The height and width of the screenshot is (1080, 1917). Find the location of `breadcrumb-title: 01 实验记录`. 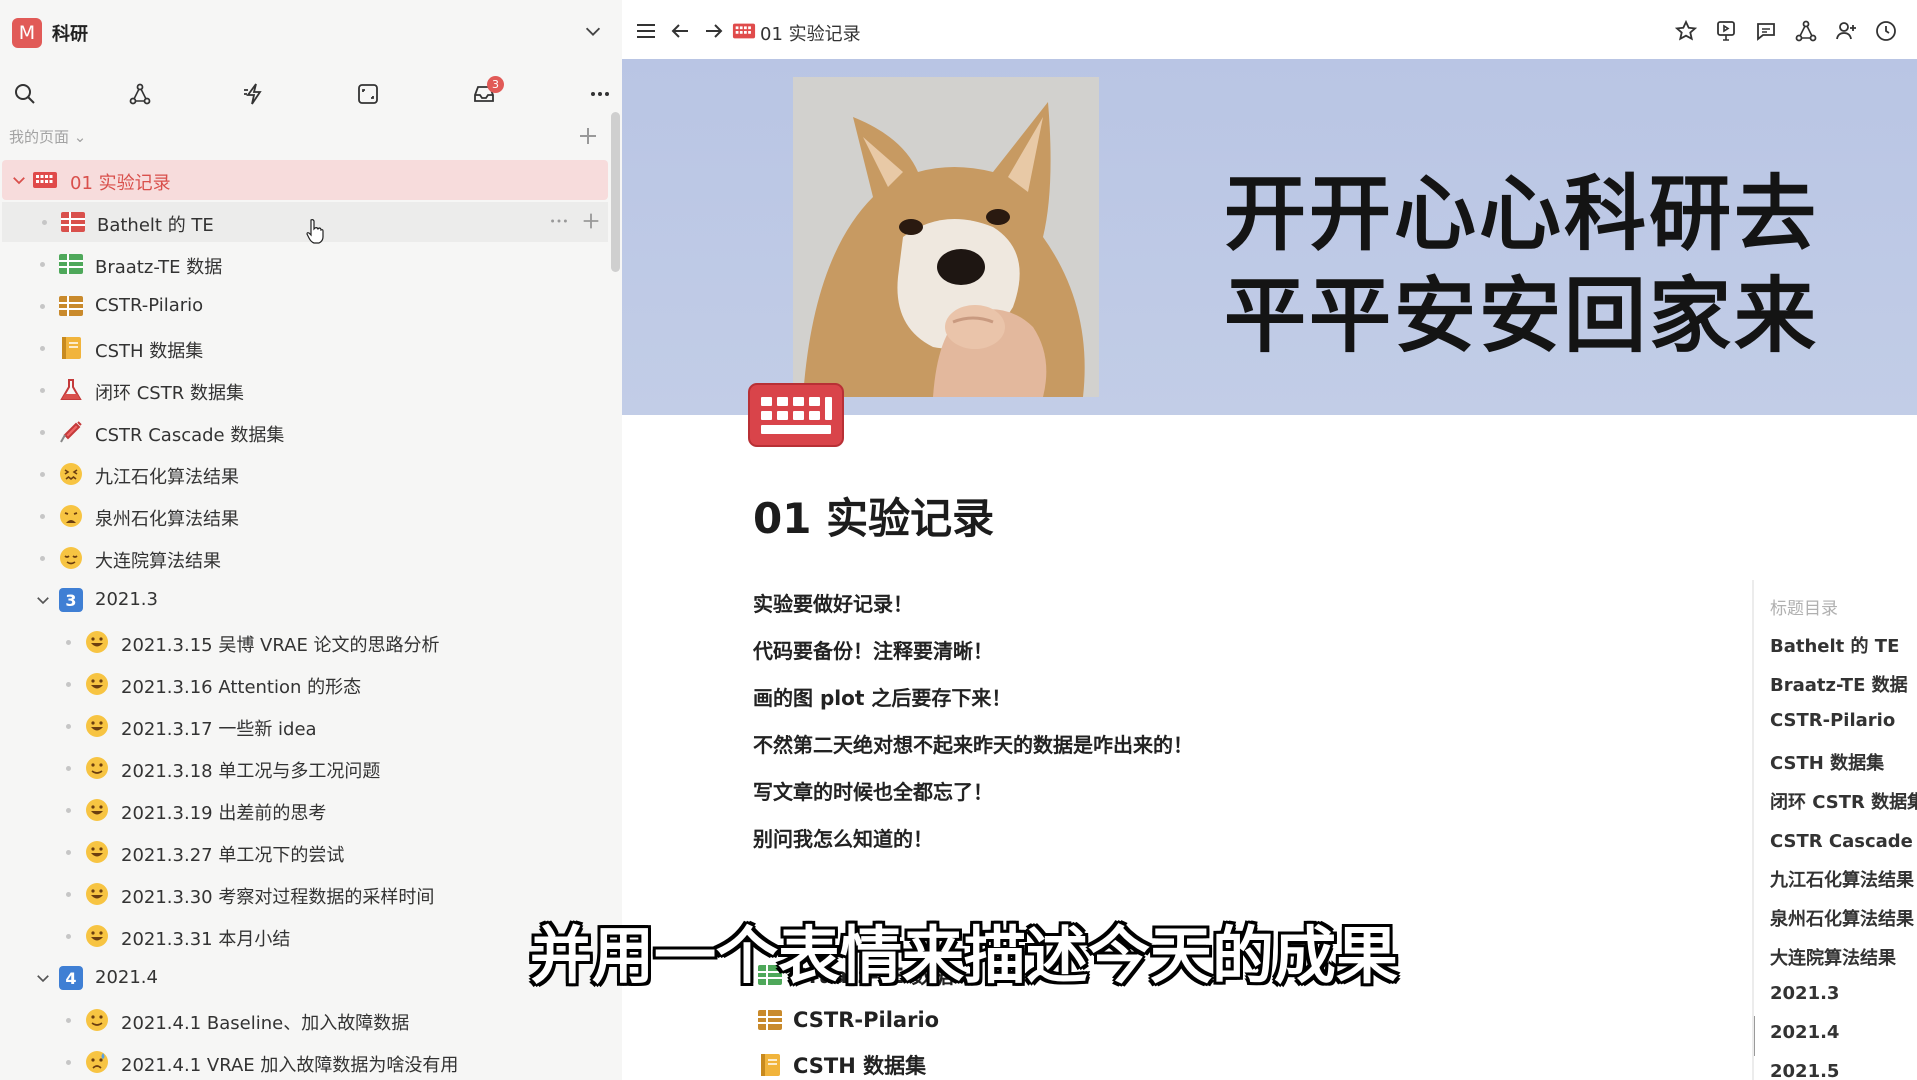

breadcrumb-title: 01 实验记录 is located at coordinates (810, 33).